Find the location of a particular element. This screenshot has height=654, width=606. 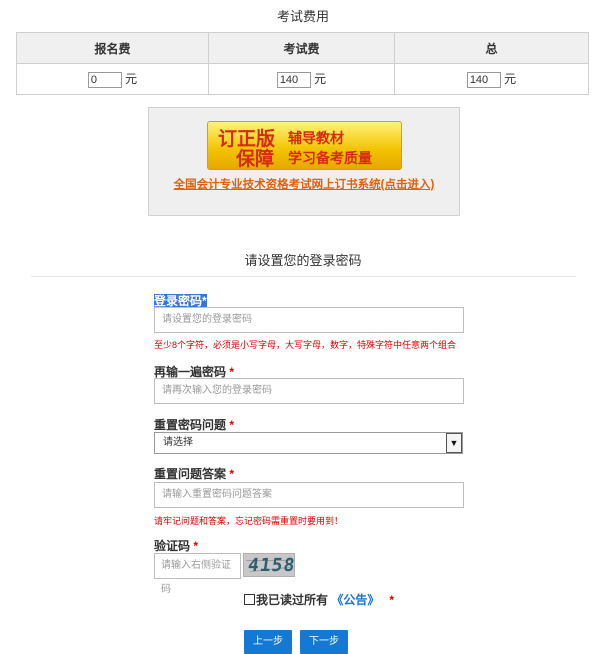

fee-cell-registration: 元 is located at coordinates (112, 79).